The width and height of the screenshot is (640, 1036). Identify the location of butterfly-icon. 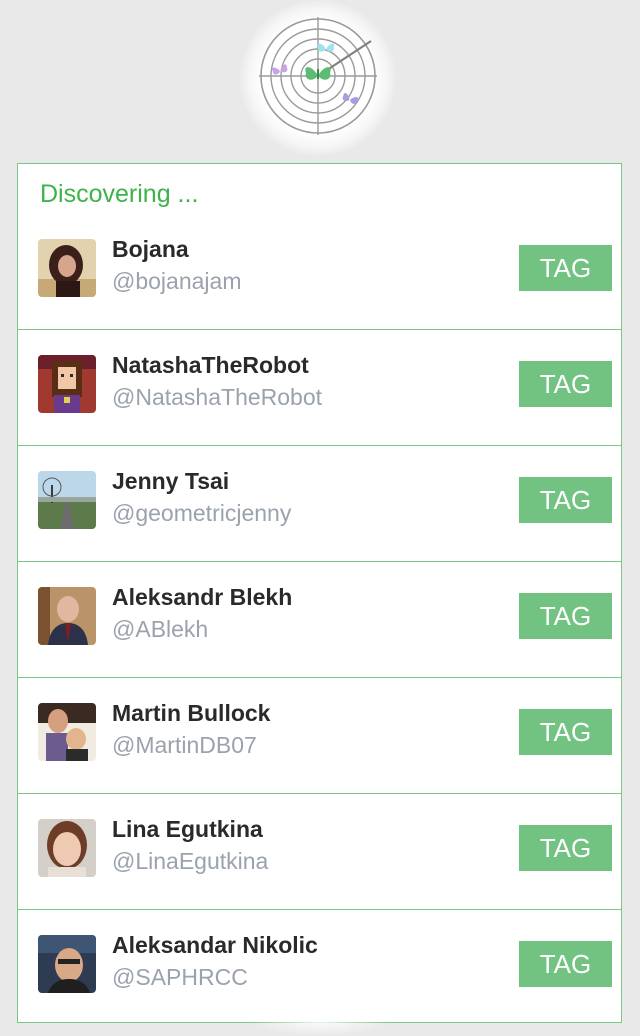
(318, 73).